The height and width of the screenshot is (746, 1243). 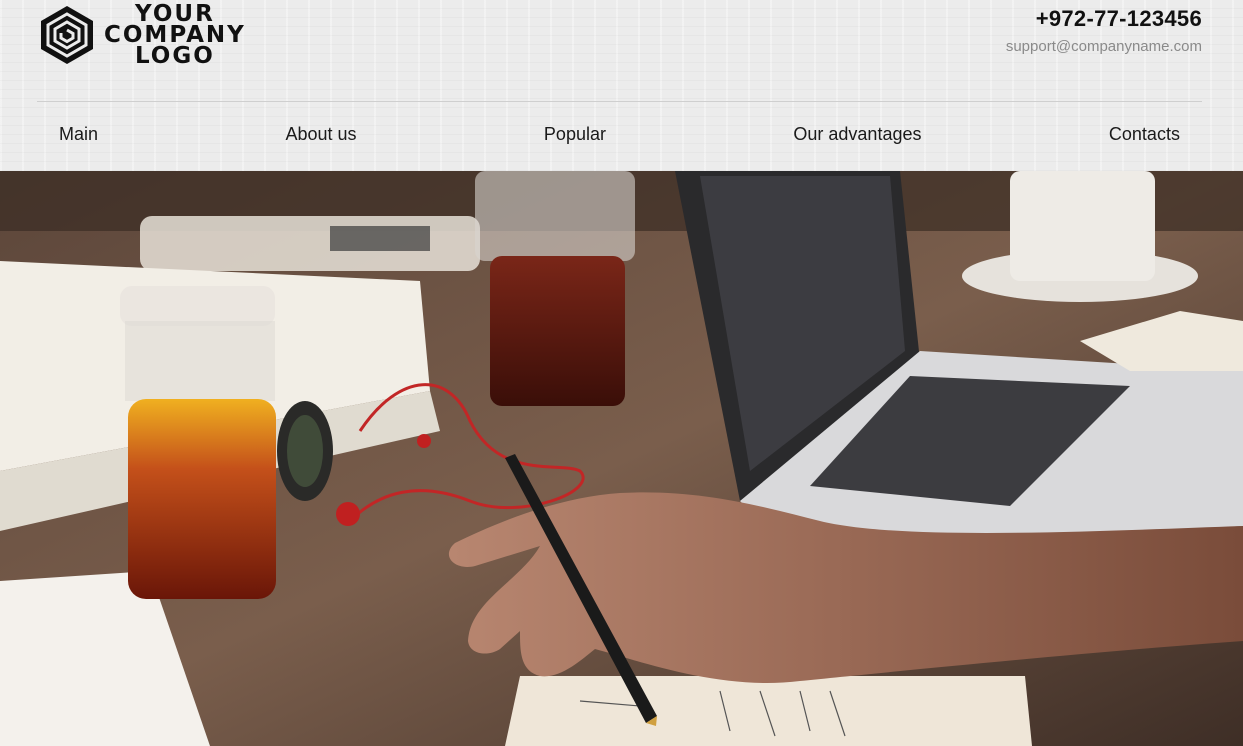 What do you see at coordinates (857, 137) in the screenshot?
I see `nav-item-our-advantages: Our advantages` at bounding box center [857, 137].